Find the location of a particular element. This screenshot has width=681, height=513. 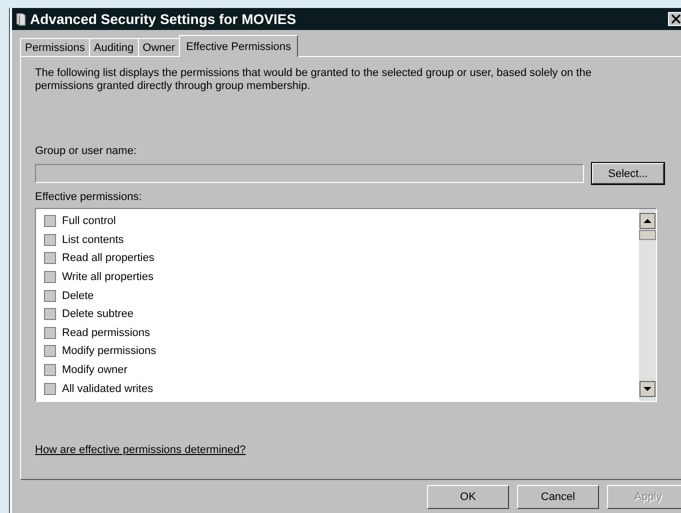

scroll-down-icon is located at coordinates (647, 389).